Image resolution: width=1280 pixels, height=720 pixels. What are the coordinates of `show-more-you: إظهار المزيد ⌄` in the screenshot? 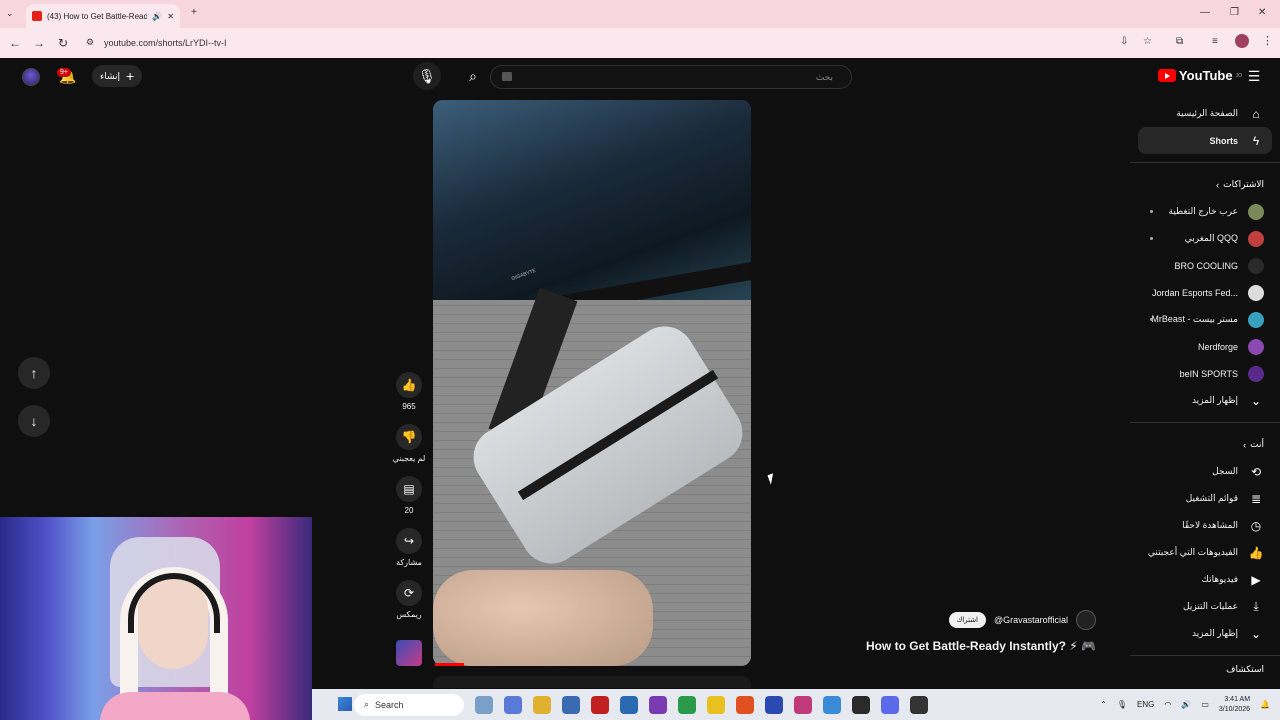 It's located at (1205, 633).